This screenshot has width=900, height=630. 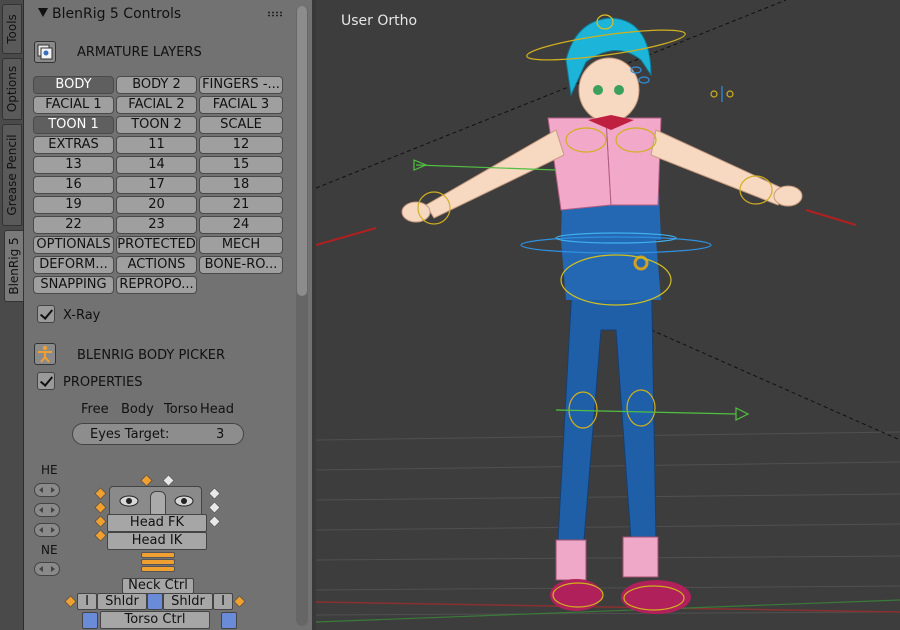 What do you see at coordinates (302, 151) in the screenshot?
I see `scrollbar-thumb` at bounding box center [302, 151].